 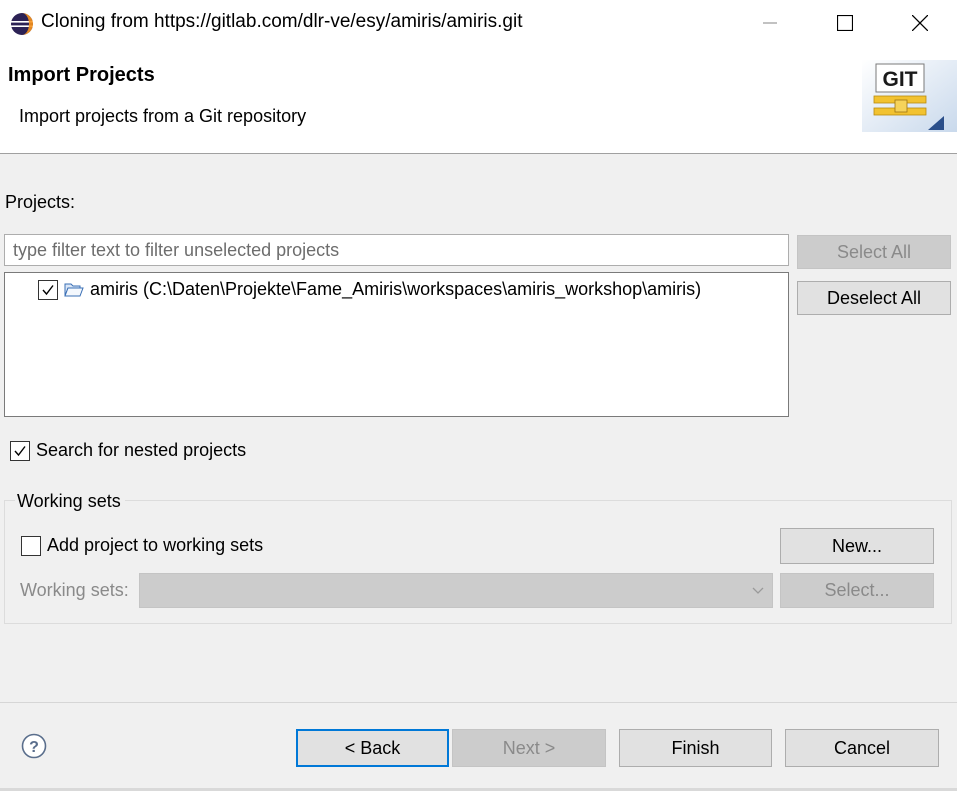 I want to click on close-button, so click(x=919, y=23).